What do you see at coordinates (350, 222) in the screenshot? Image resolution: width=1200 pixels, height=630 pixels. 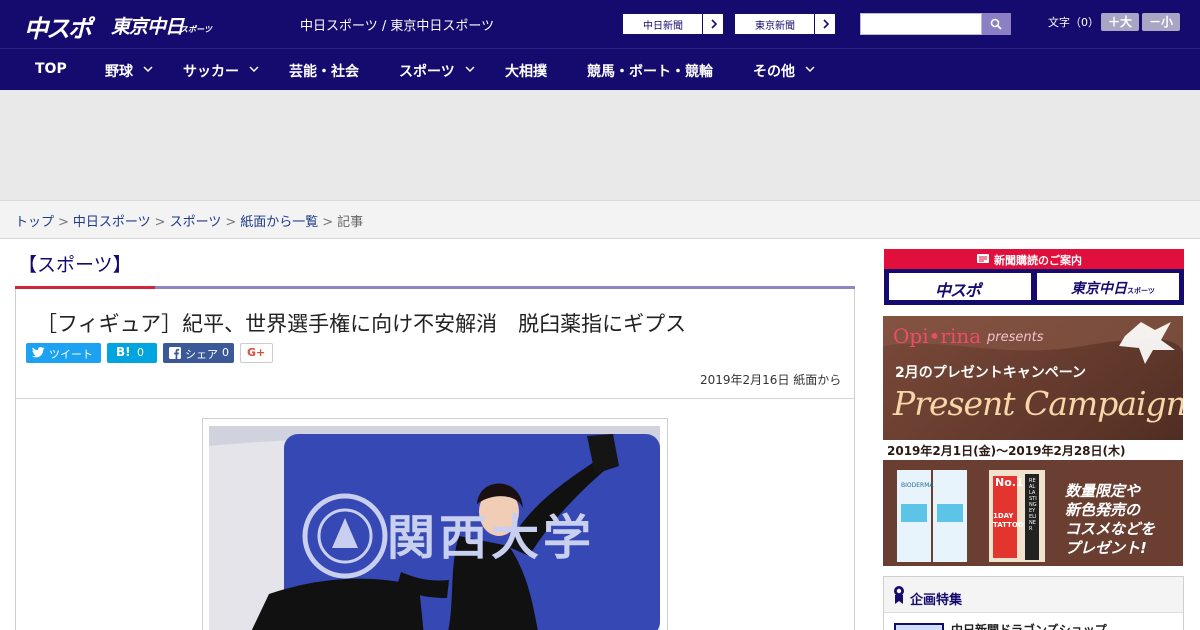 I see `breadcrumb-current: 記事` at bounding box center [350, 222].